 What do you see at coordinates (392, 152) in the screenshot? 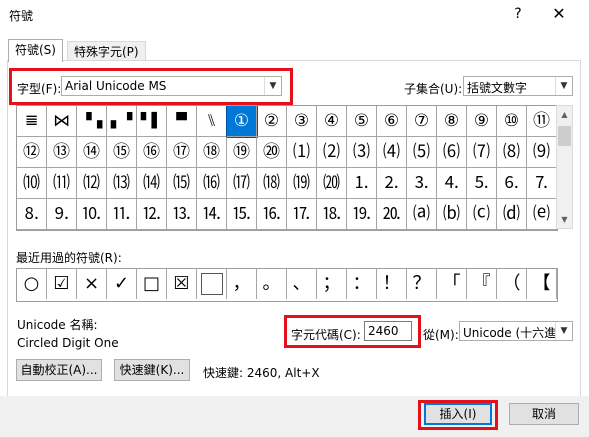
I see `symbol-cell: ⑷` at bounding box center [392, 152].